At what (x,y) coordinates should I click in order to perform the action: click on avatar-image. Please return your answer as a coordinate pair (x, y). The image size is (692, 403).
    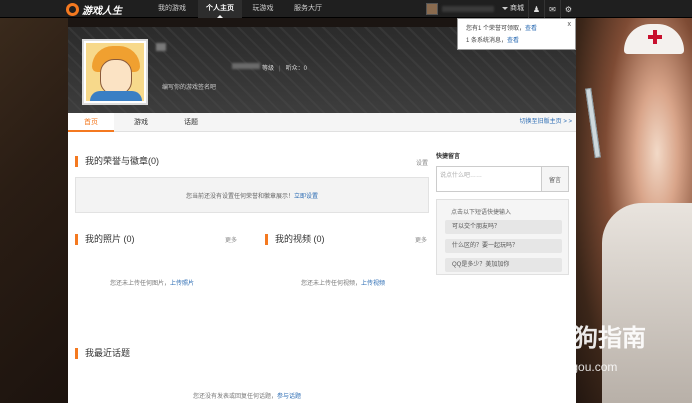
    Looking at the image, I should click on (115, 72).